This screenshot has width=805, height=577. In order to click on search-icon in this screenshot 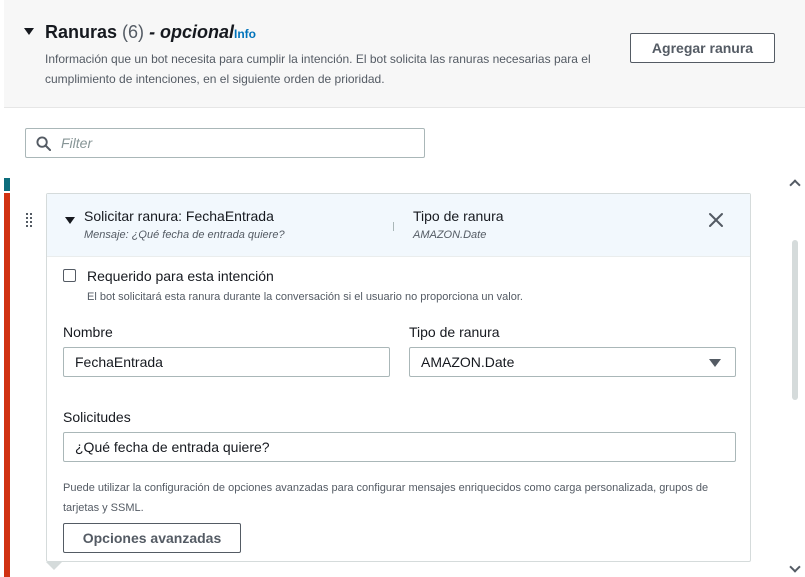, I will do `click(43, 143)`.